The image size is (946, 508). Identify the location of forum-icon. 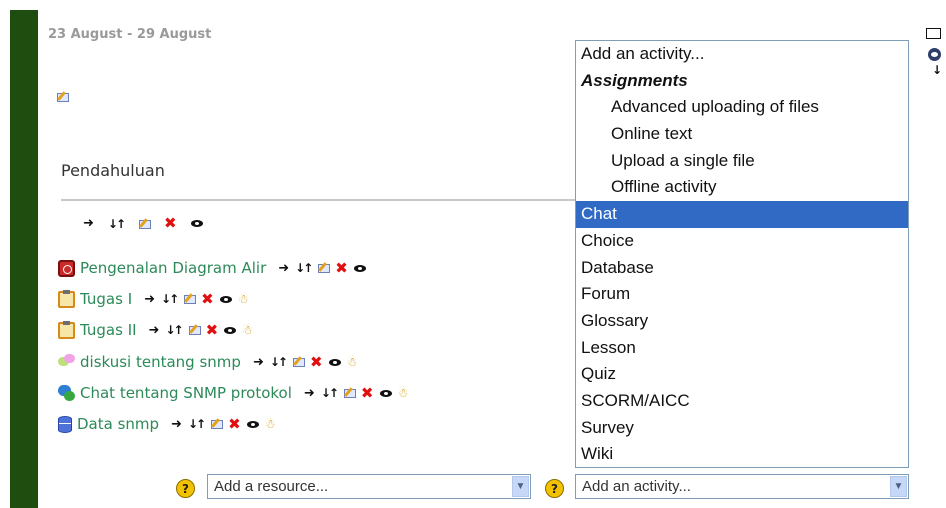
(66, 362).